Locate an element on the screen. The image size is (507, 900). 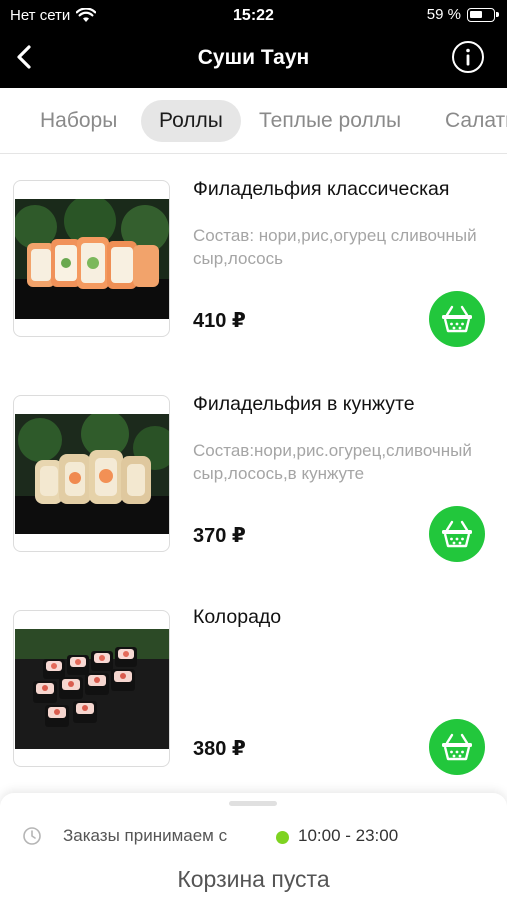
page-title: Суши Таун is located at coordinates (253, 57).